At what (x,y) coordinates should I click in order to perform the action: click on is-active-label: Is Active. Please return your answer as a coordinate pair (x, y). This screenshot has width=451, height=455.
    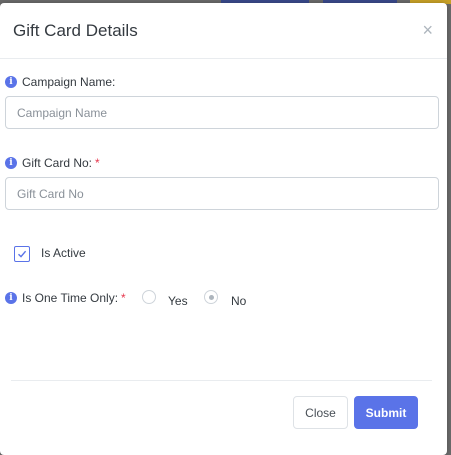
    Looking at the image, I should click on (63, 253).